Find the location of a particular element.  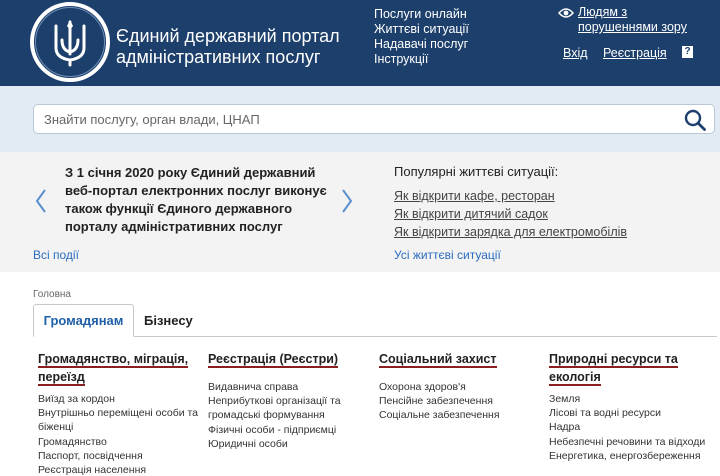

category-item: Соціальне забезпечення is located at coordinates (460, 415).